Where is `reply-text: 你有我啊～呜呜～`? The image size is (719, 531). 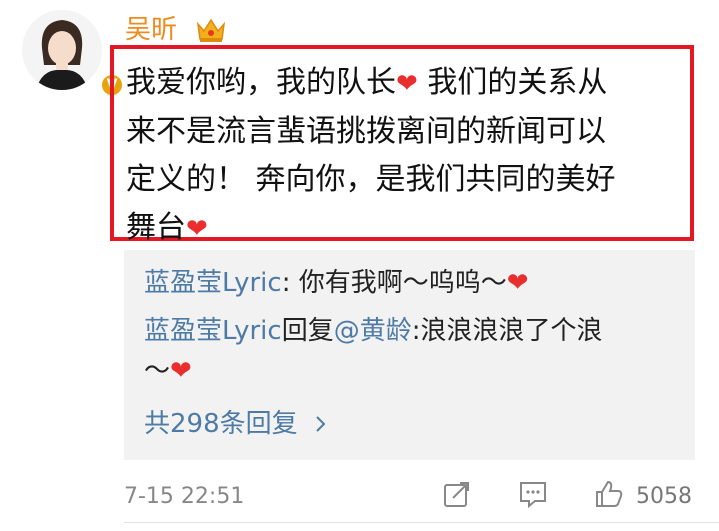
reply-text: 你有我啊～呜呜～ is located at coordinates (402, 283).